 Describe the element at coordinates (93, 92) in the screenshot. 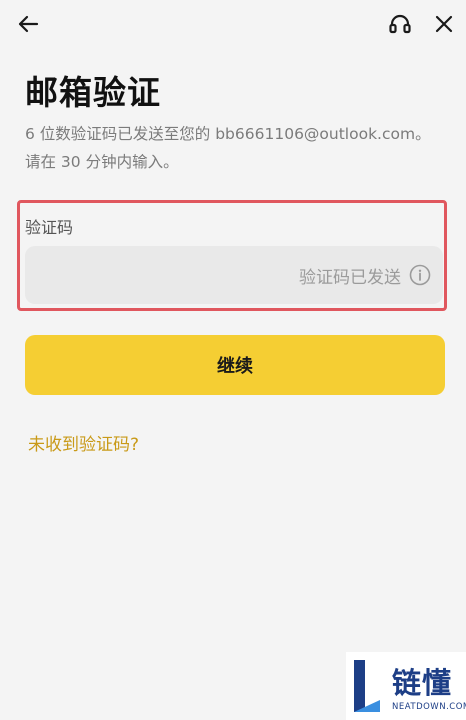

I see `page-title: 邮箱验证` at that location.